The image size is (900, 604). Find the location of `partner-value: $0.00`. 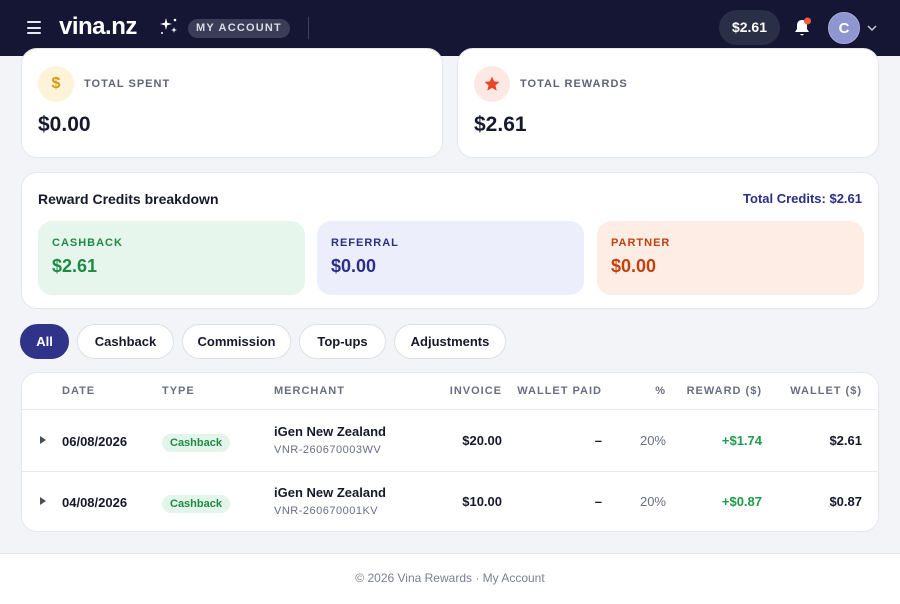

partner-value: $0.00 is located at coordinates (634, 266).